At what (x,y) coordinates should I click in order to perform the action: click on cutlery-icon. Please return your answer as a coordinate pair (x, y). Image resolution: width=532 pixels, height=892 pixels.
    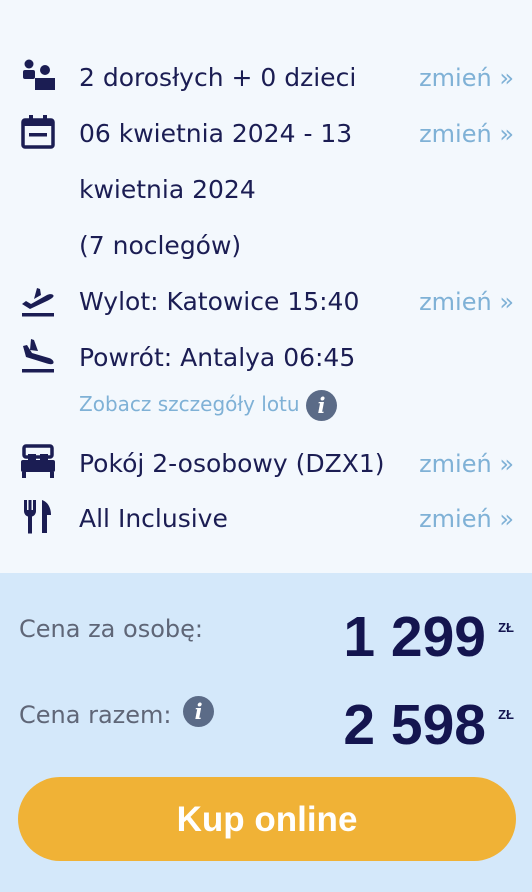
    Looking at the image, I should click on (38, 517).